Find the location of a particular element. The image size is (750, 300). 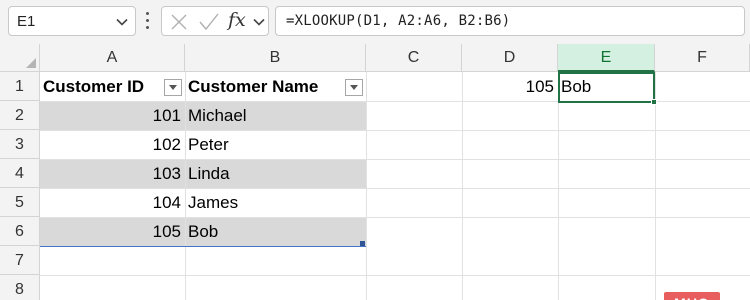

x-icon is located at coordinates (179, 22).